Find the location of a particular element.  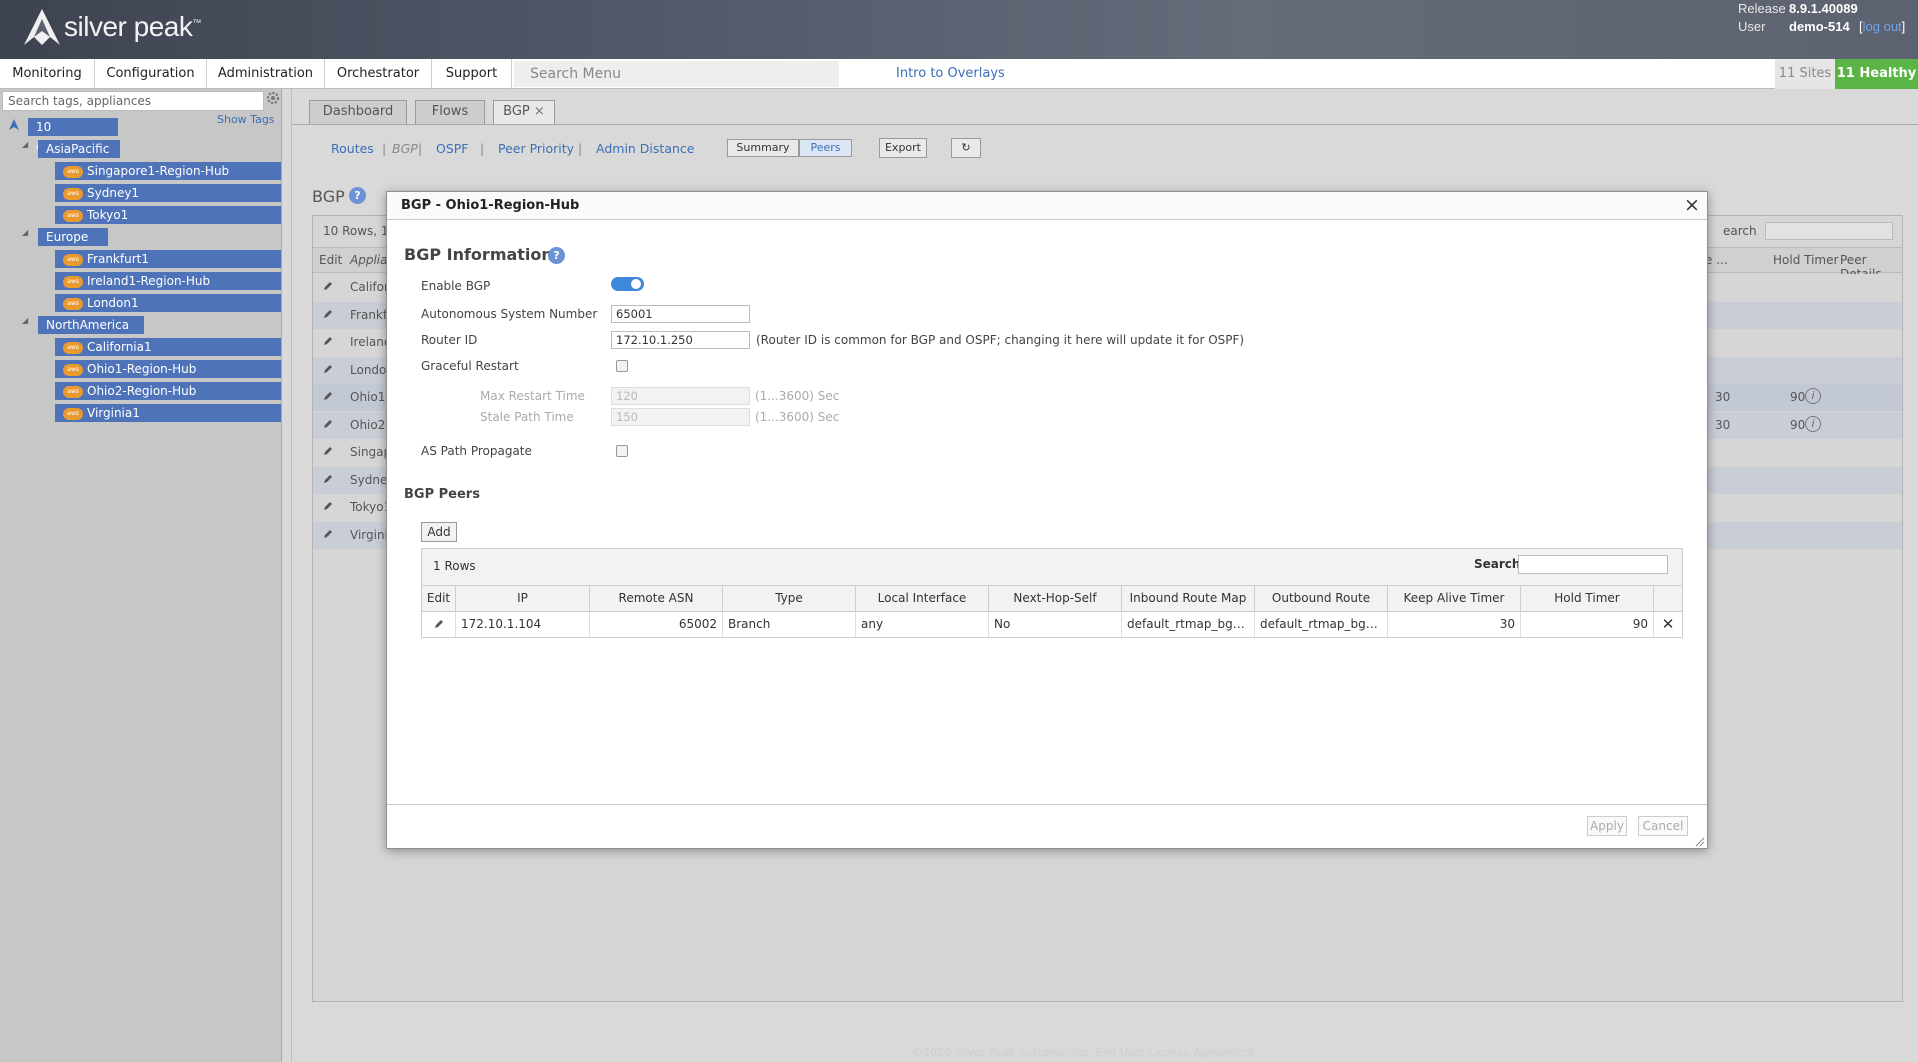

tab-label: BGP is located at coordinates (516, 111).